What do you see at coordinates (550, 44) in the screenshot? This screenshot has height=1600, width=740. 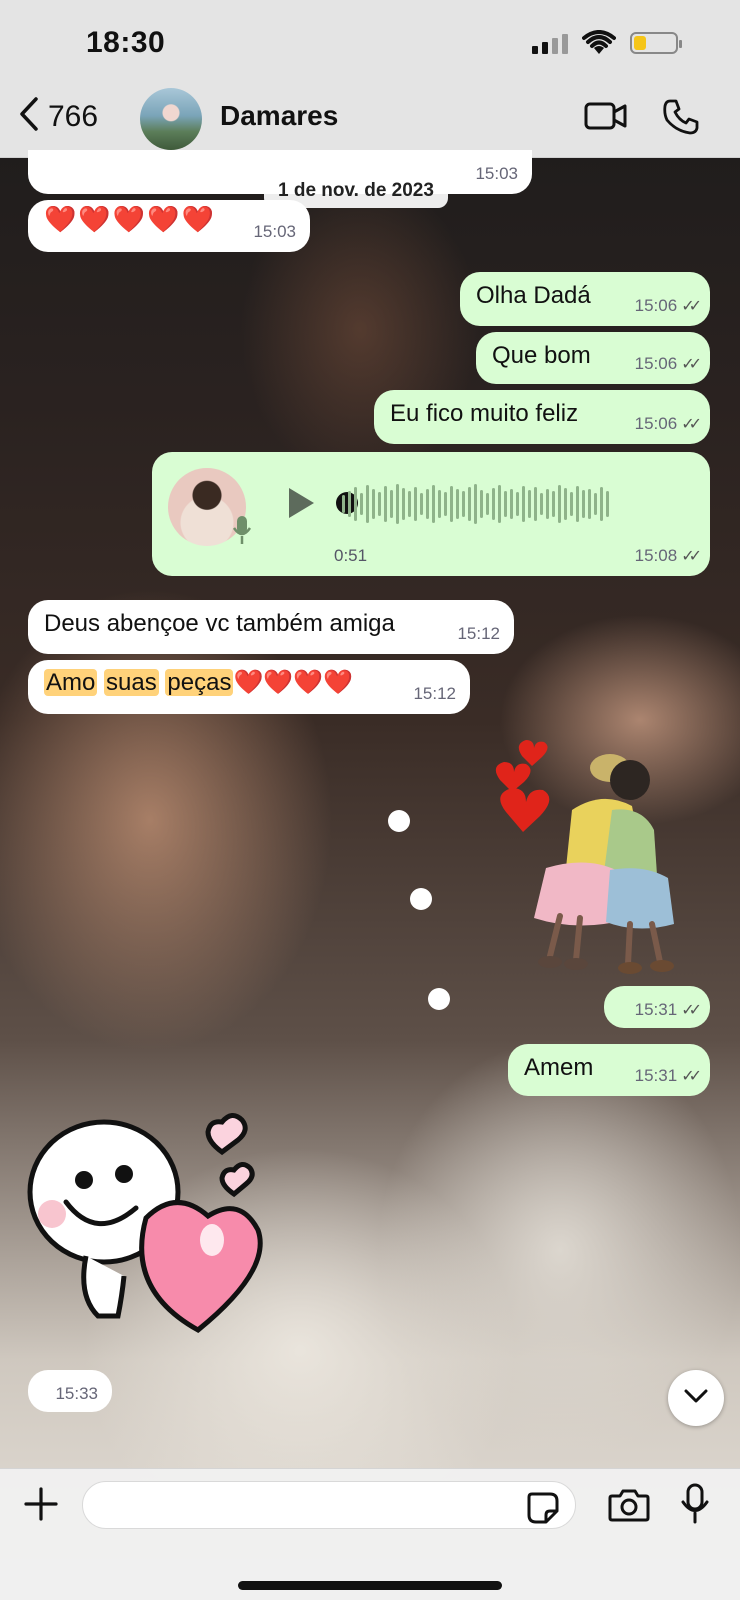 I see `signal-icon` at bounding box center [550, 44].